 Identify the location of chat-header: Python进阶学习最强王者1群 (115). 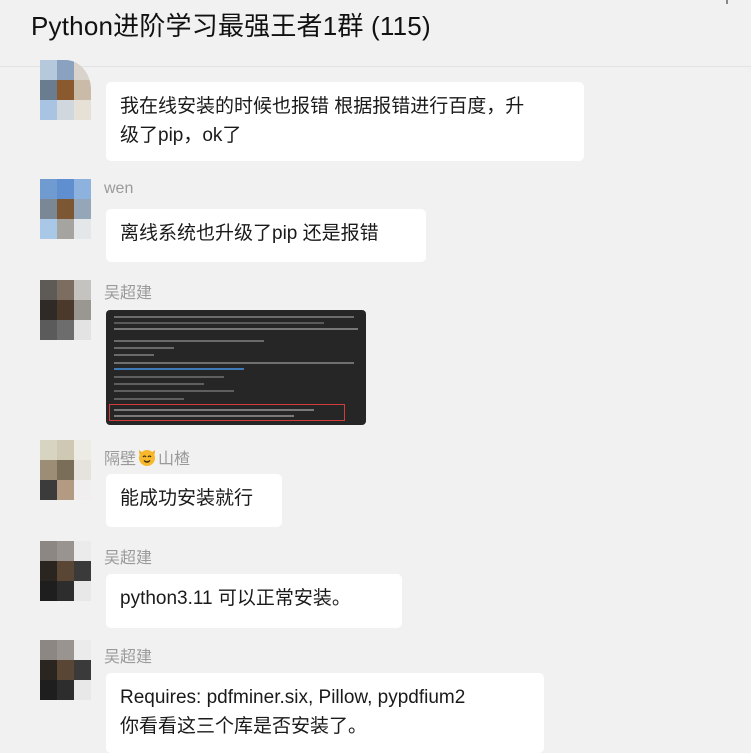
(375, 33).